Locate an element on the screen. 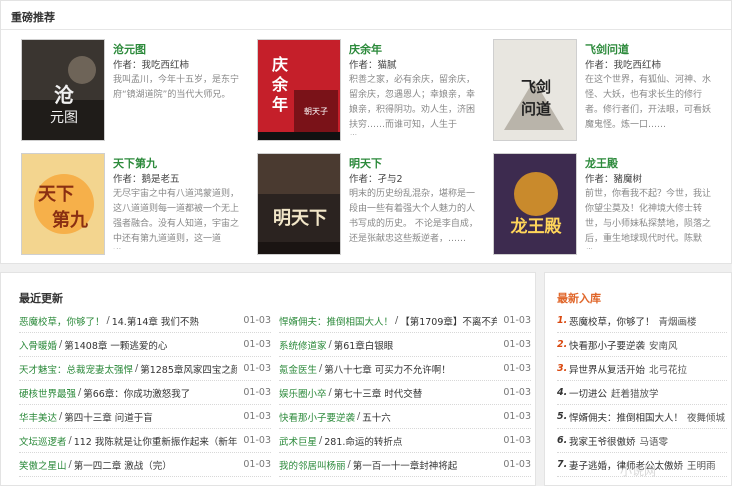  chapter-link: 第1408章 一颗逃爱的心 is located at coordinates (150, 345).